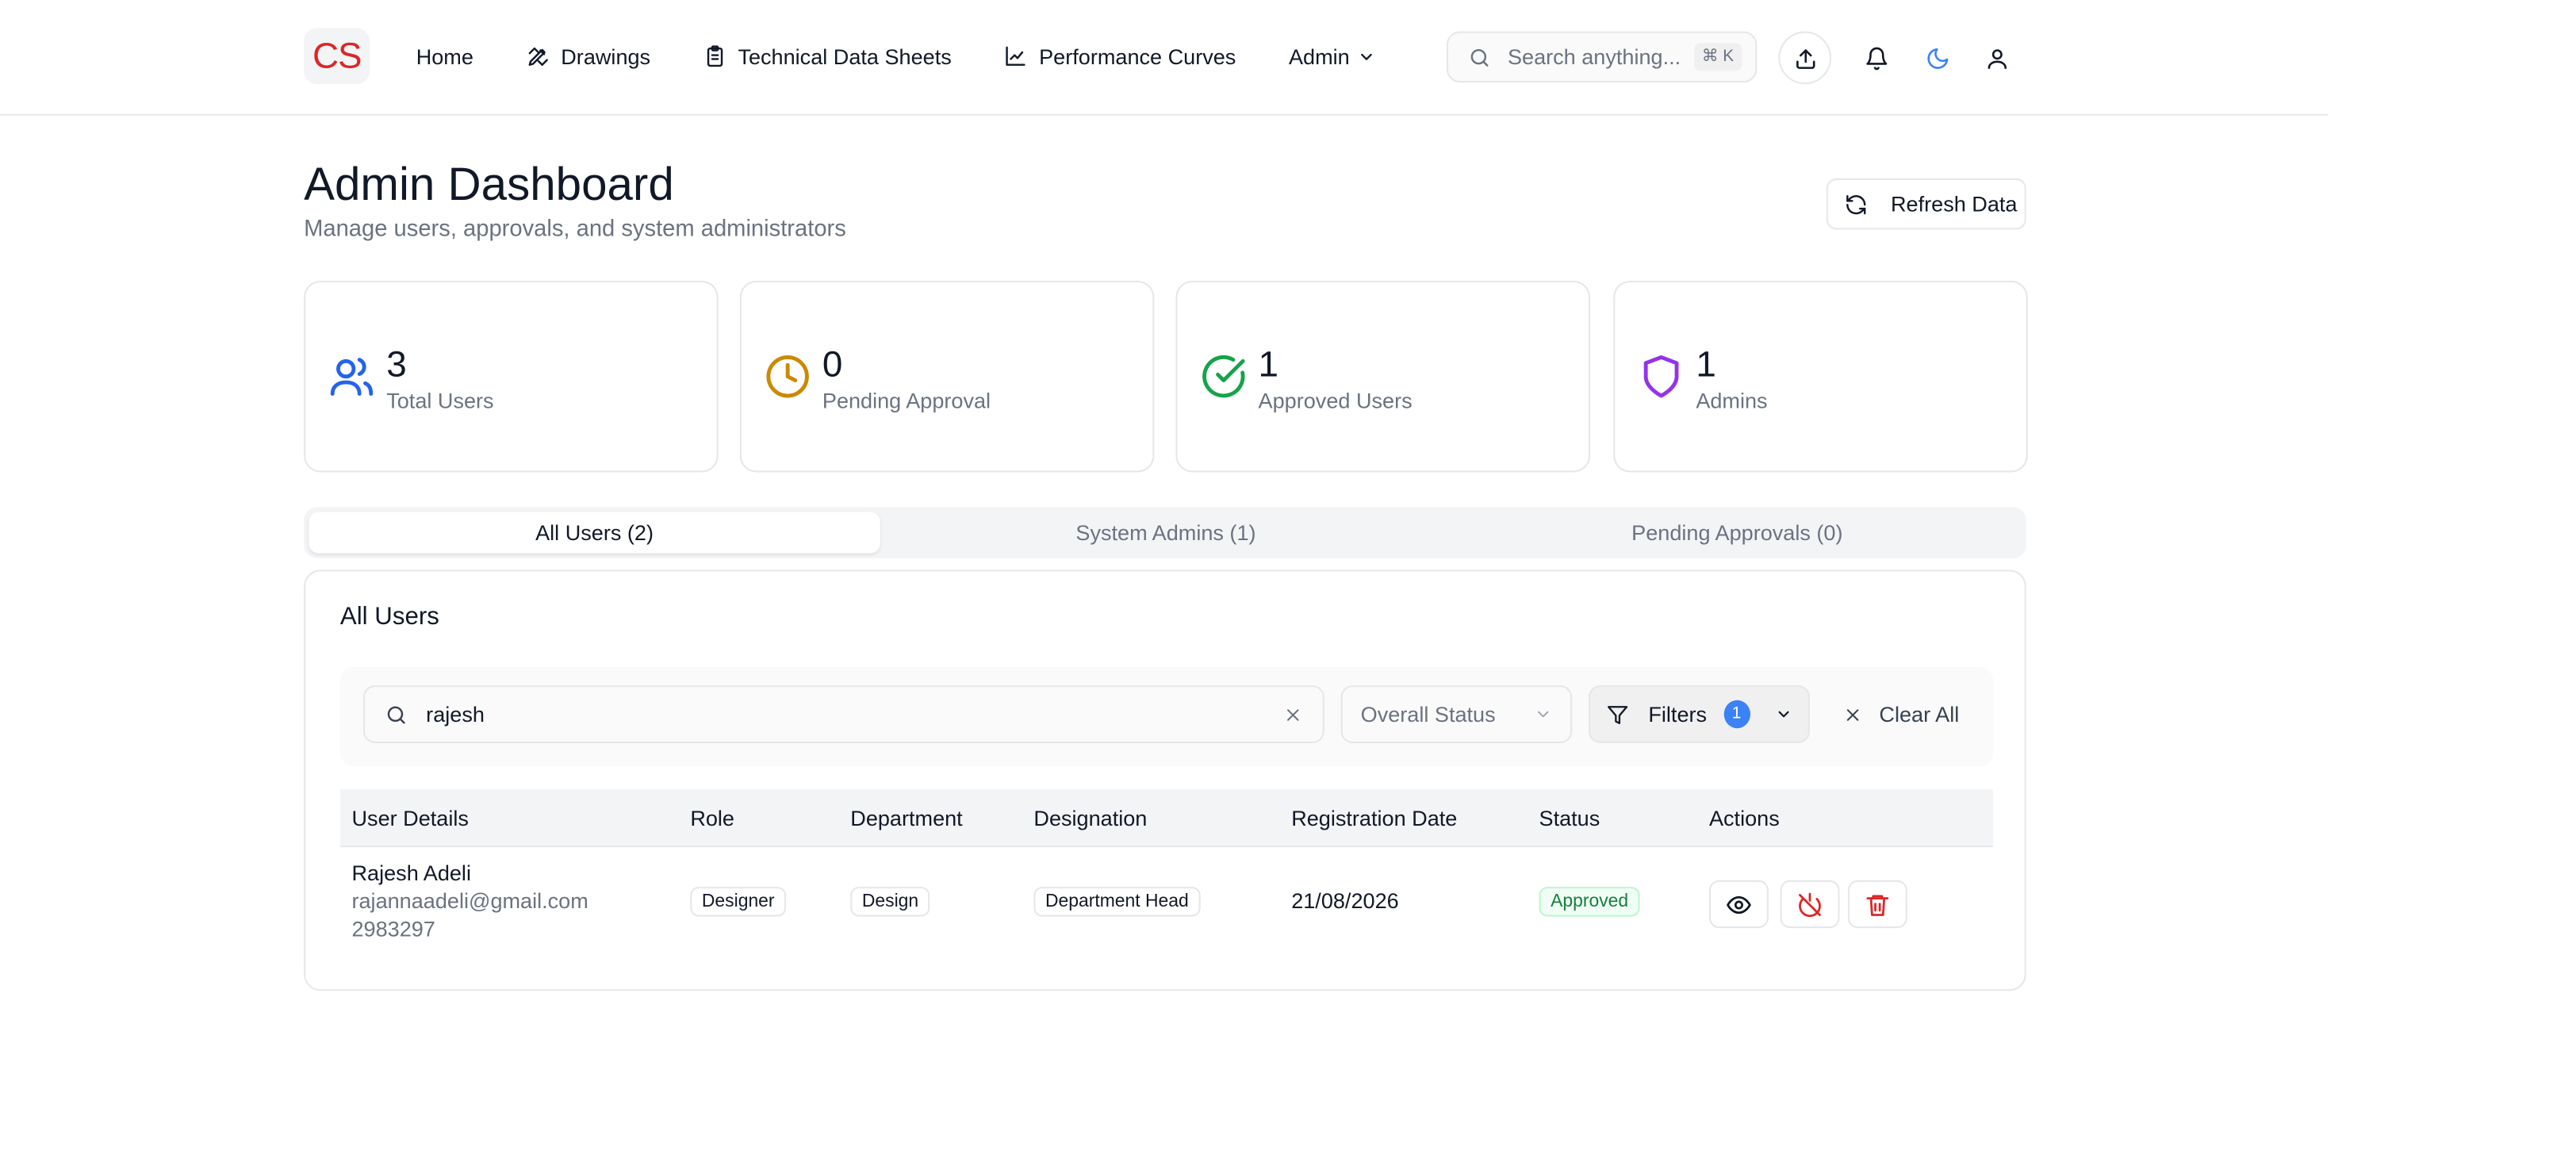 The width and height of the screenshot is (2576, 1158). What do you see at coordinates (337, 56) in the screenshot?
I see `logo: CS` at bounding box center [337, 56].